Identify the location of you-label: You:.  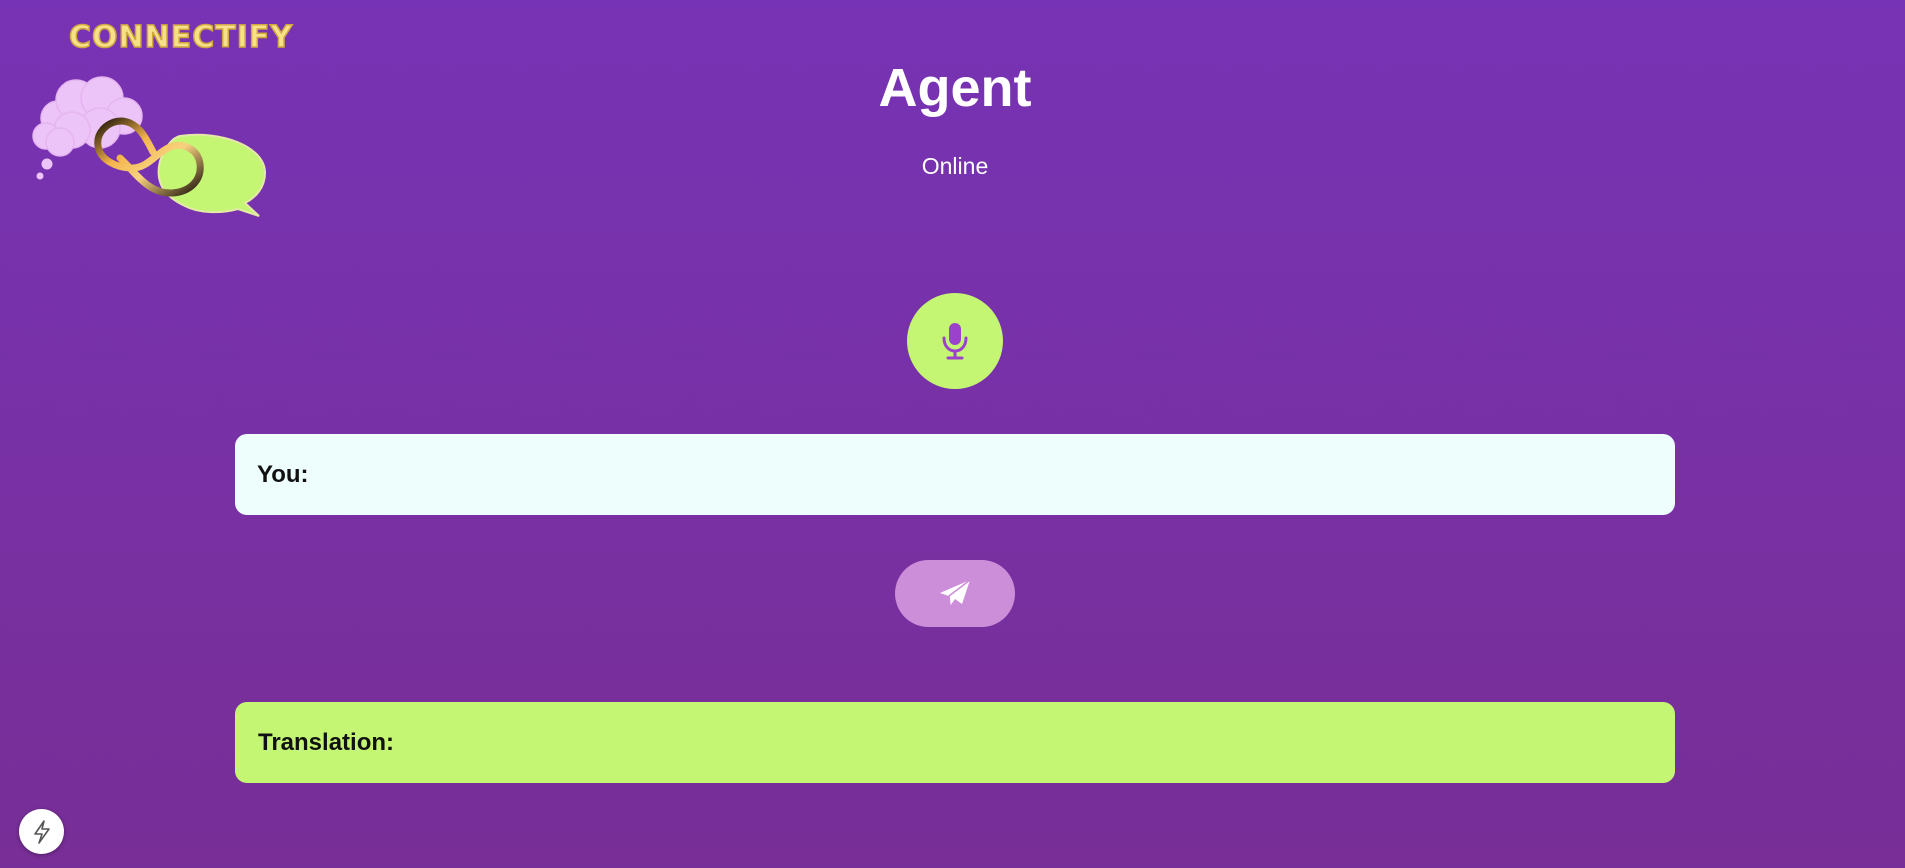
(283, 474).